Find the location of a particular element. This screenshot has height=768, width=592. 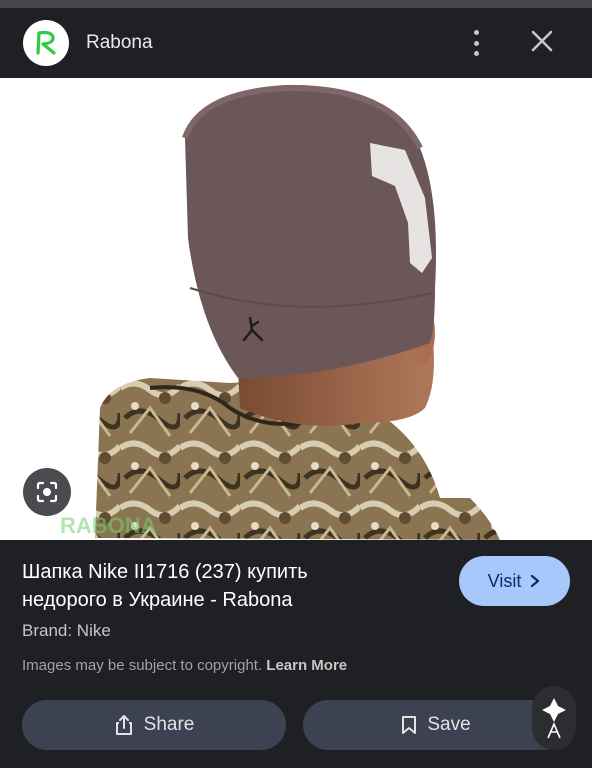

share-button: Share is located at coordinates (154, 725).